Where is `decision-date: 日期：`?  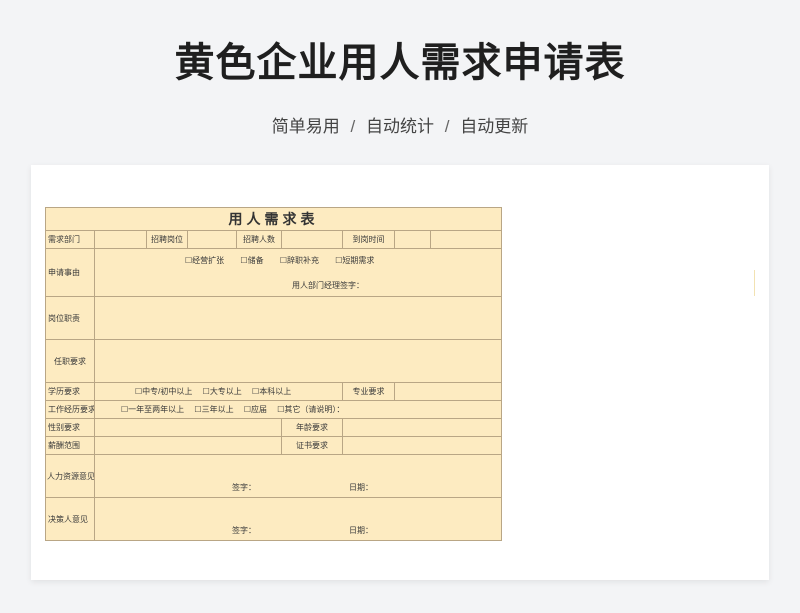 decision-date: 日期： is located at coordinates (361, 530).